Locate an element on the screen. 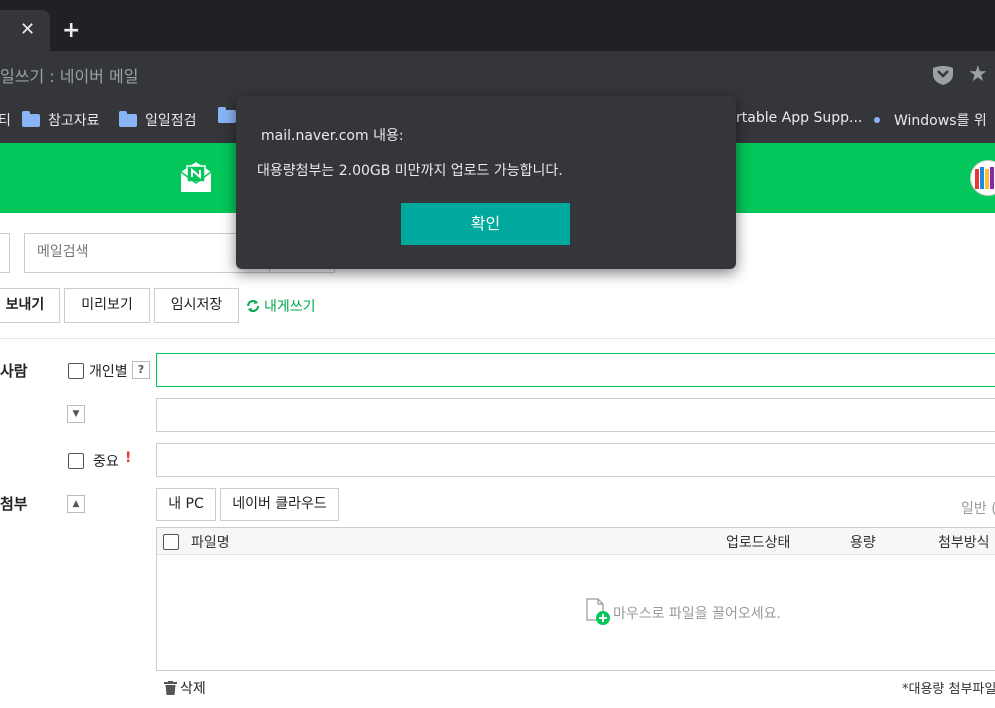 The image size is (995, 708). select-all-files-checkbox is located at coordinates (171, 542).